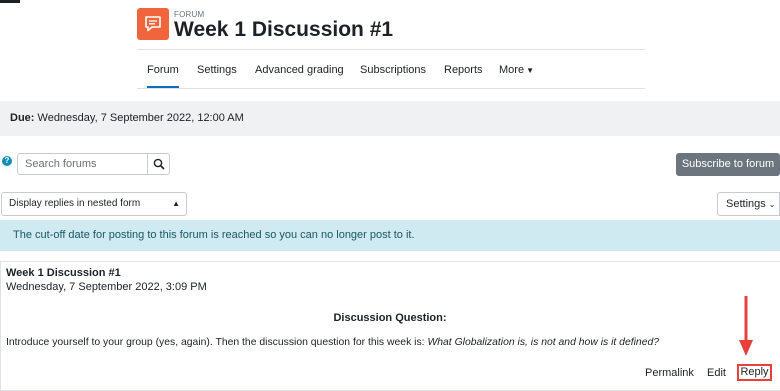 This screenshot has width=780, height=391. What do you see at coordinates (22, 118) in the screenshot?
I see `due-label: Due:` at bounding box center [22, 118].